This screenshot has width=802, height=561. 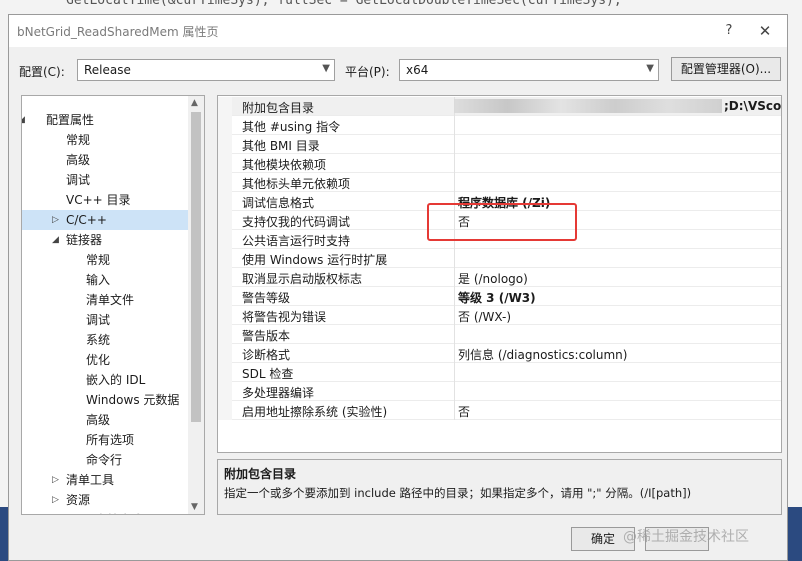 What do you see at coordinates (499, 353) in the screenshot?
I see `property-row: 诊断格式 列信息 (/diagnostics:column)` at bounding box center [499, 353].